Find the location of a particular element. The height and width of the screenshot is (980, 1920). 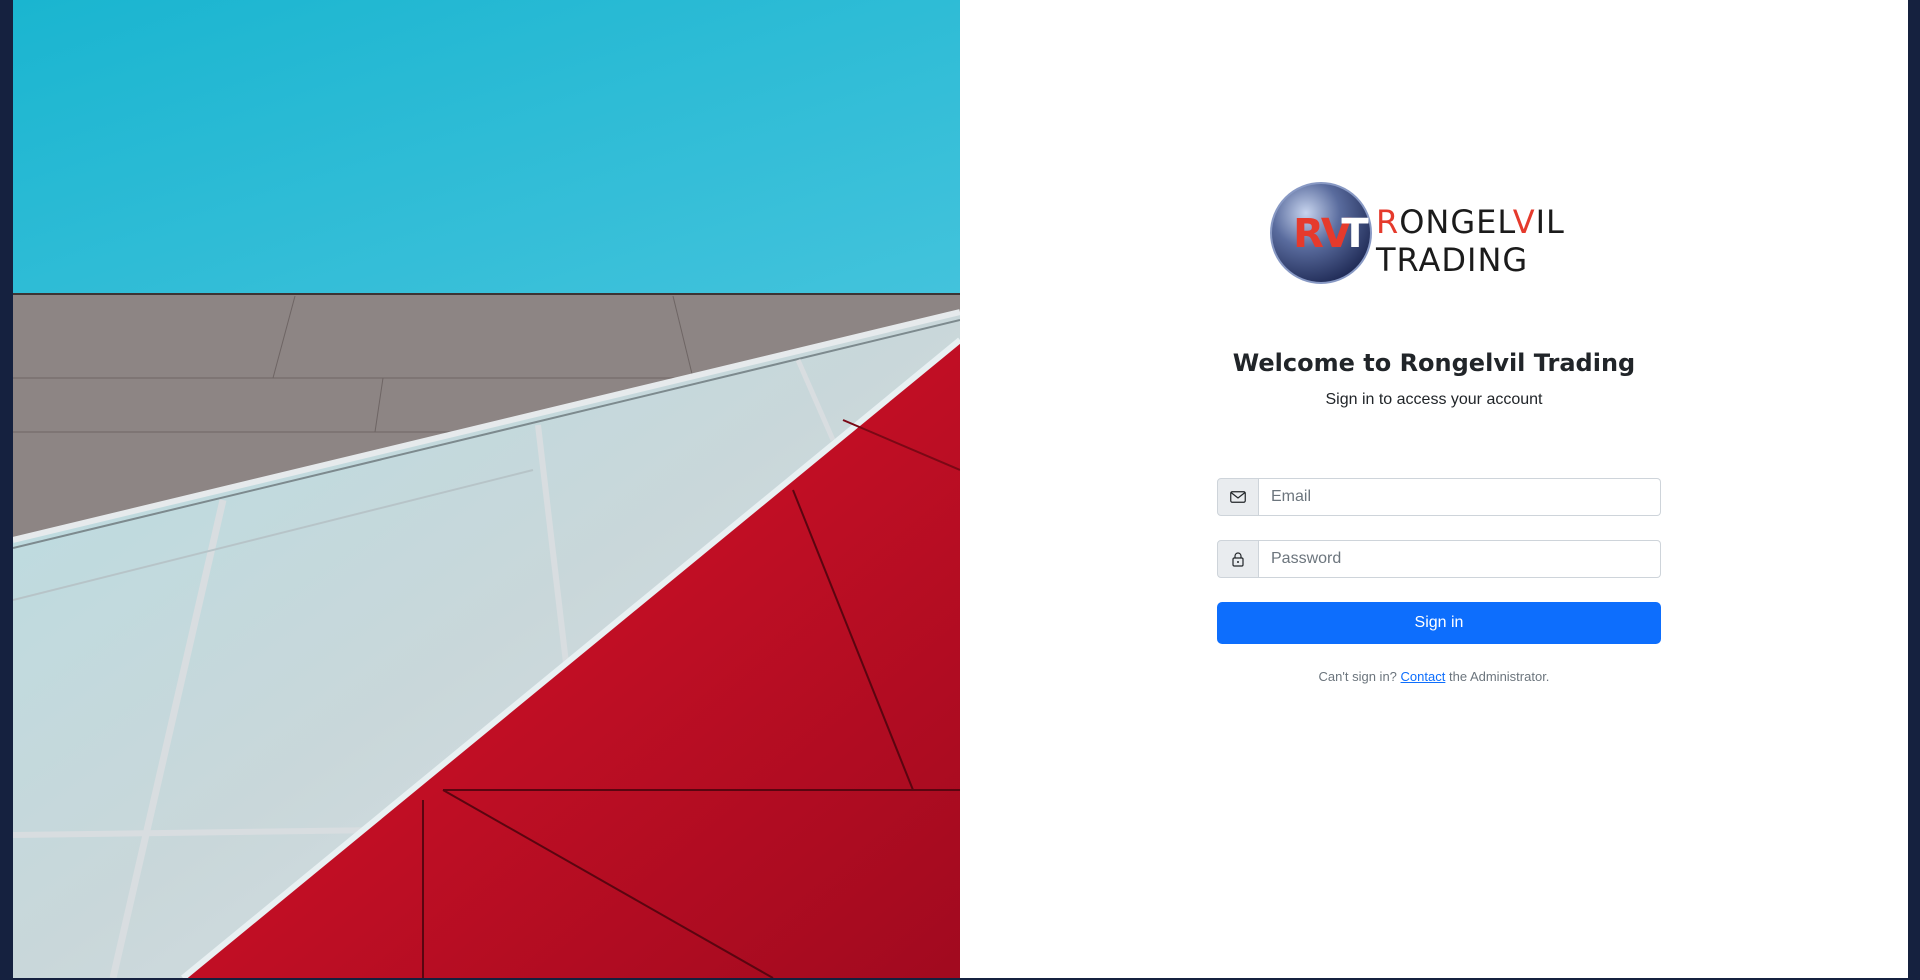

email-field-group is located at coordinates (1439, 497).